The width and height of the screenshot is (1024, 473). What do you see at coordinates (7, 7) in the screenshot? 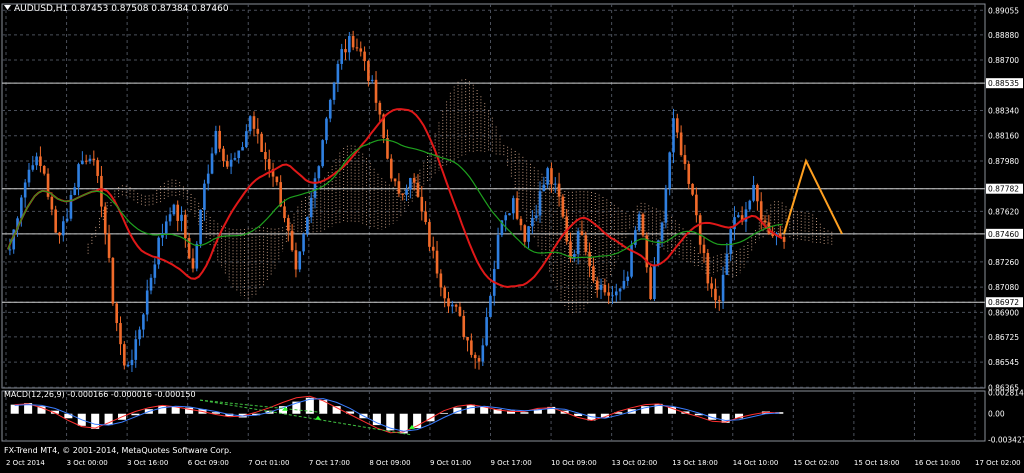
I see `menu-triangle-icon` at bounding box center [7, 7].